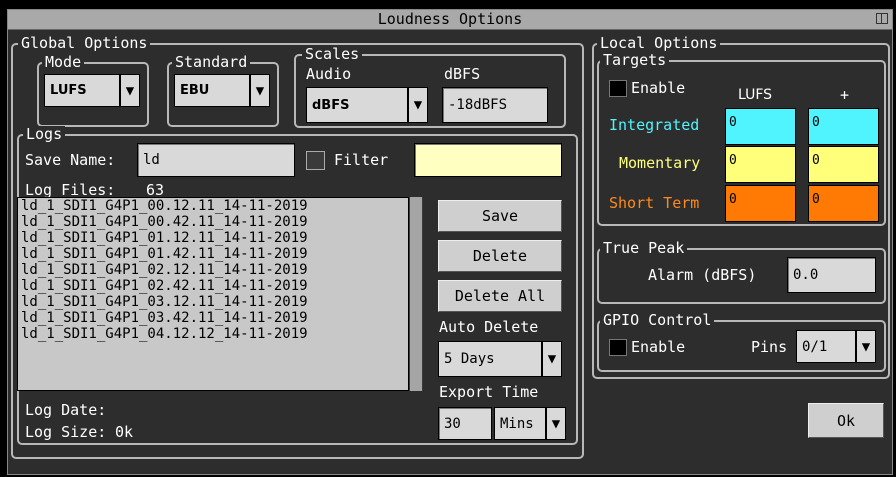 The width and height of the screenshot is (896, 477). Describe the element at coordinates (92, 90) in the screenshot. I see `mode-select: LUFS ▼` at that location.